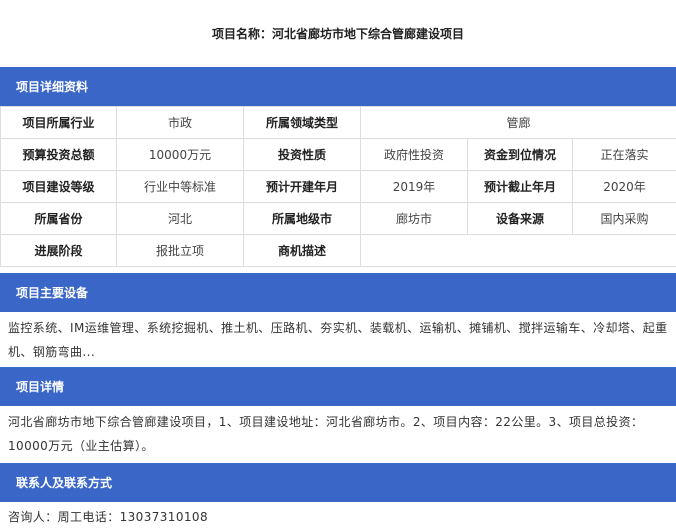 The image size is (676, 530). What do you see at coordinates (338, 86) in the screenshot?
I see `section-header-details: 项目详细资料` at bounding box center [338, 86].